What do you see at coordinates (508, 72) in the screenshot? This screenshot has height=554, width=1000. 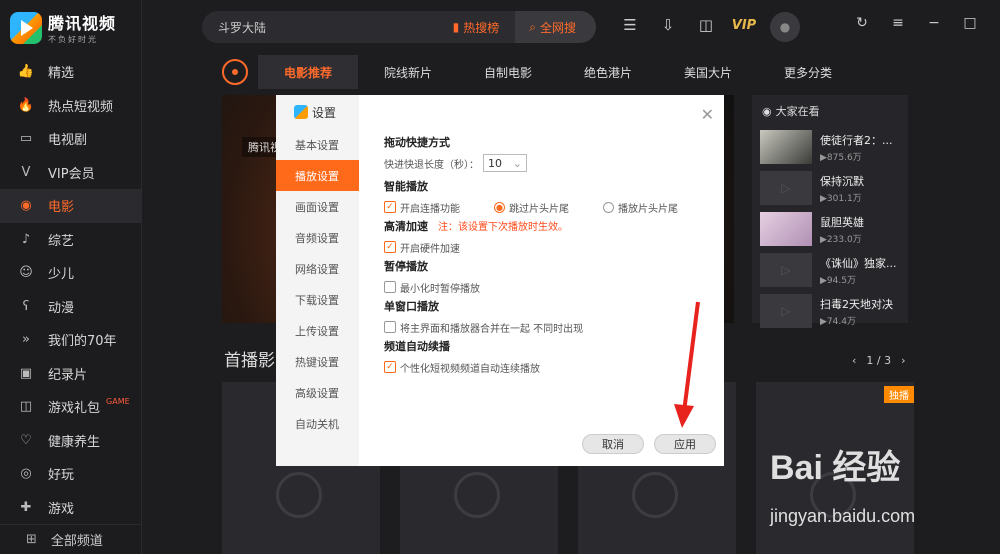 I see `category-tab: 自制电影` at bounding box center [508, 72].